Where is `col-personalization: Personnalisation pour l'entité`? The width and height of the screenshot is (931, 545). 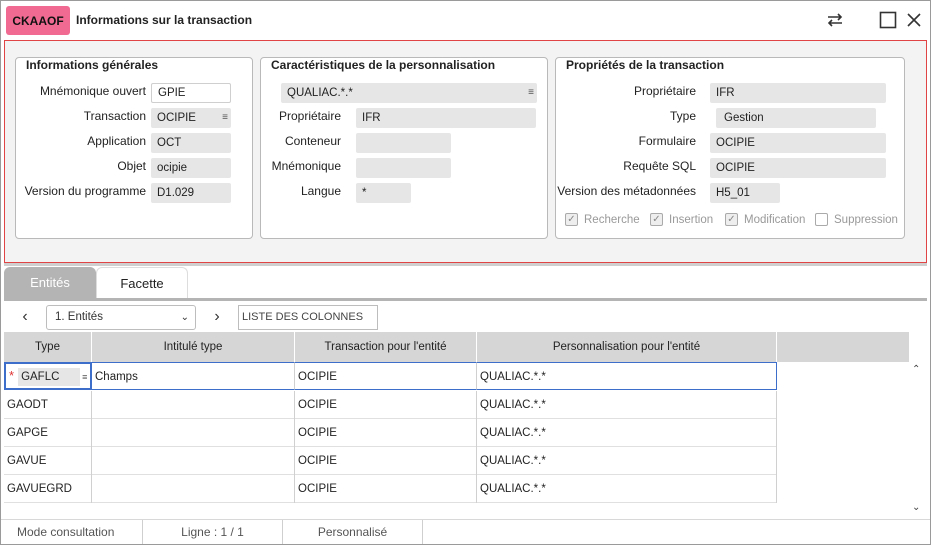 col-personalization: Personnalisation pour l'entité is located at coordinates (627, 347).